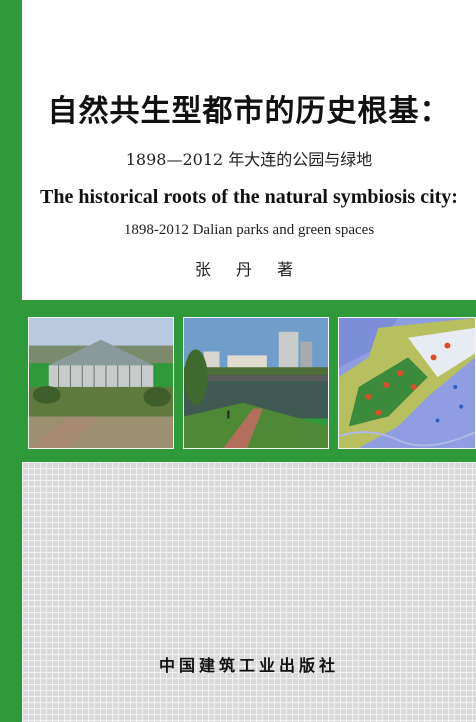 The image size is (476, 722). I want to click on green-side-band, so click(11, 361).